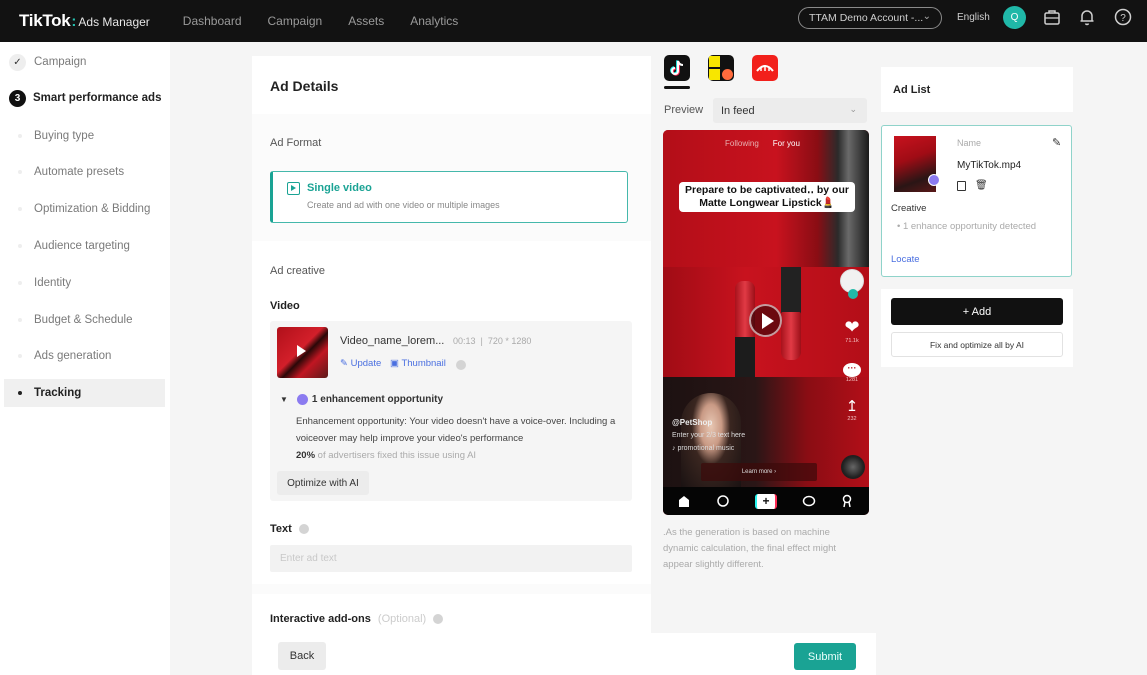 This screenshot has height=675, width=1147. Describe the element at coordinates (703, 448) in the screenshot. I see `music-label: ♪ promotional music` at that location.